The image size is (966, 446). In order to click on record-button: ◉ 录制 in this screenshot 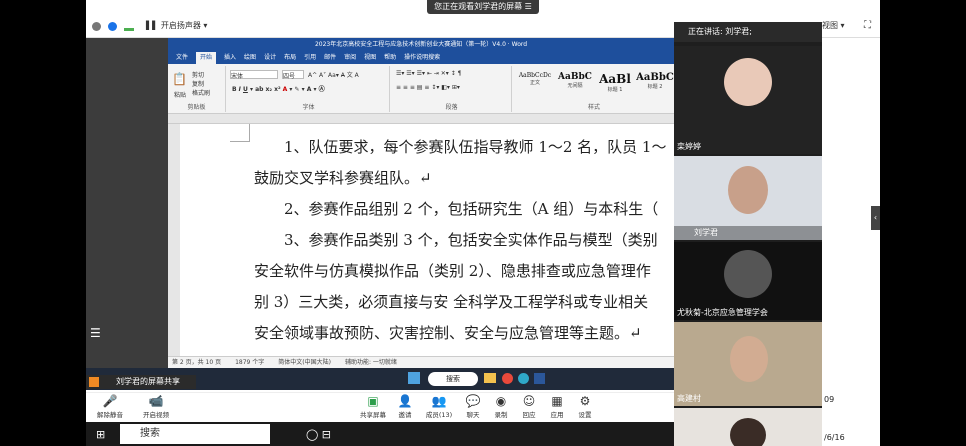, I will do `click(501, 406)`.